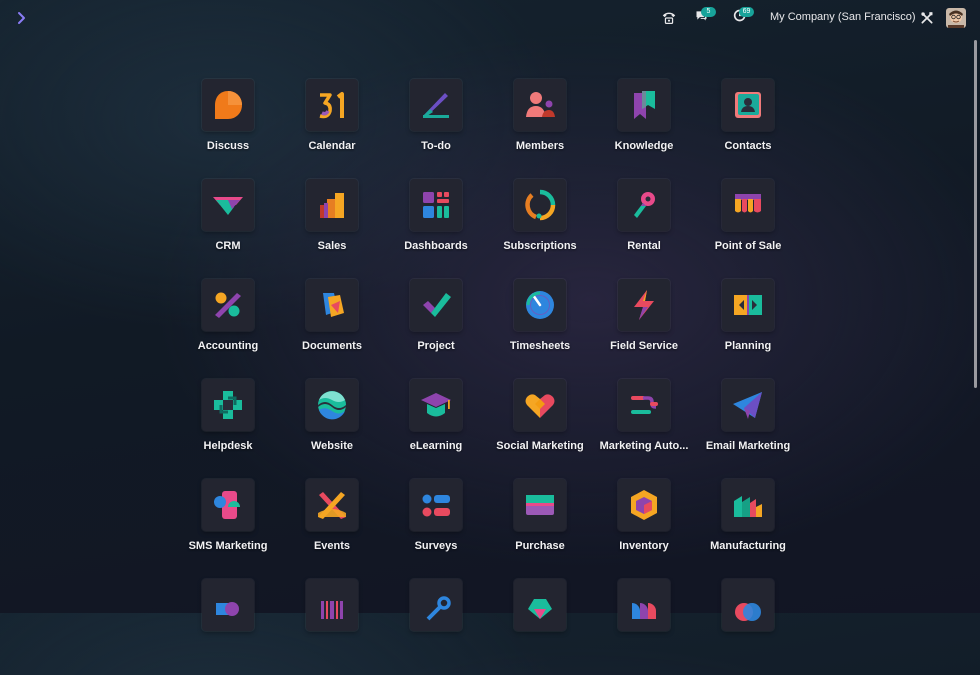  I want to click on app-social-marketing: Social Marketing, so click(540, 427).